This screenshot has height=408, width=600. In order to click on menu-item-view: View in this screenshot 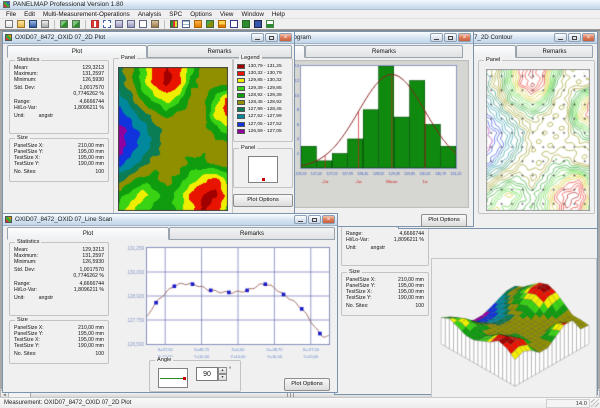, I will do `click(227, 14)`.